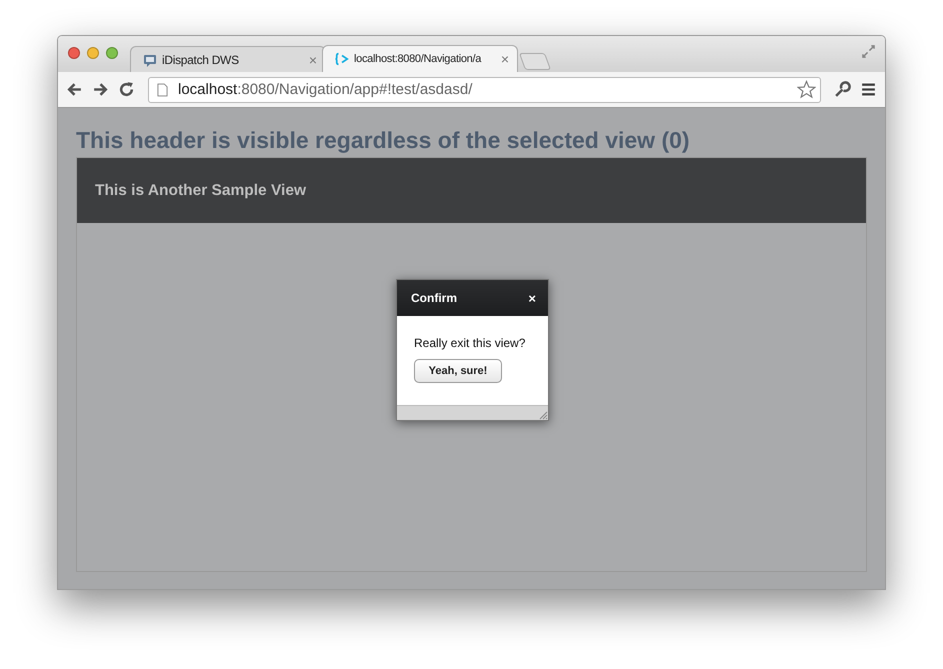  Describe the element at coordinates (228, 59) in the screenshot. I see `browser-tab: iDispatch DWS ×` at that location.